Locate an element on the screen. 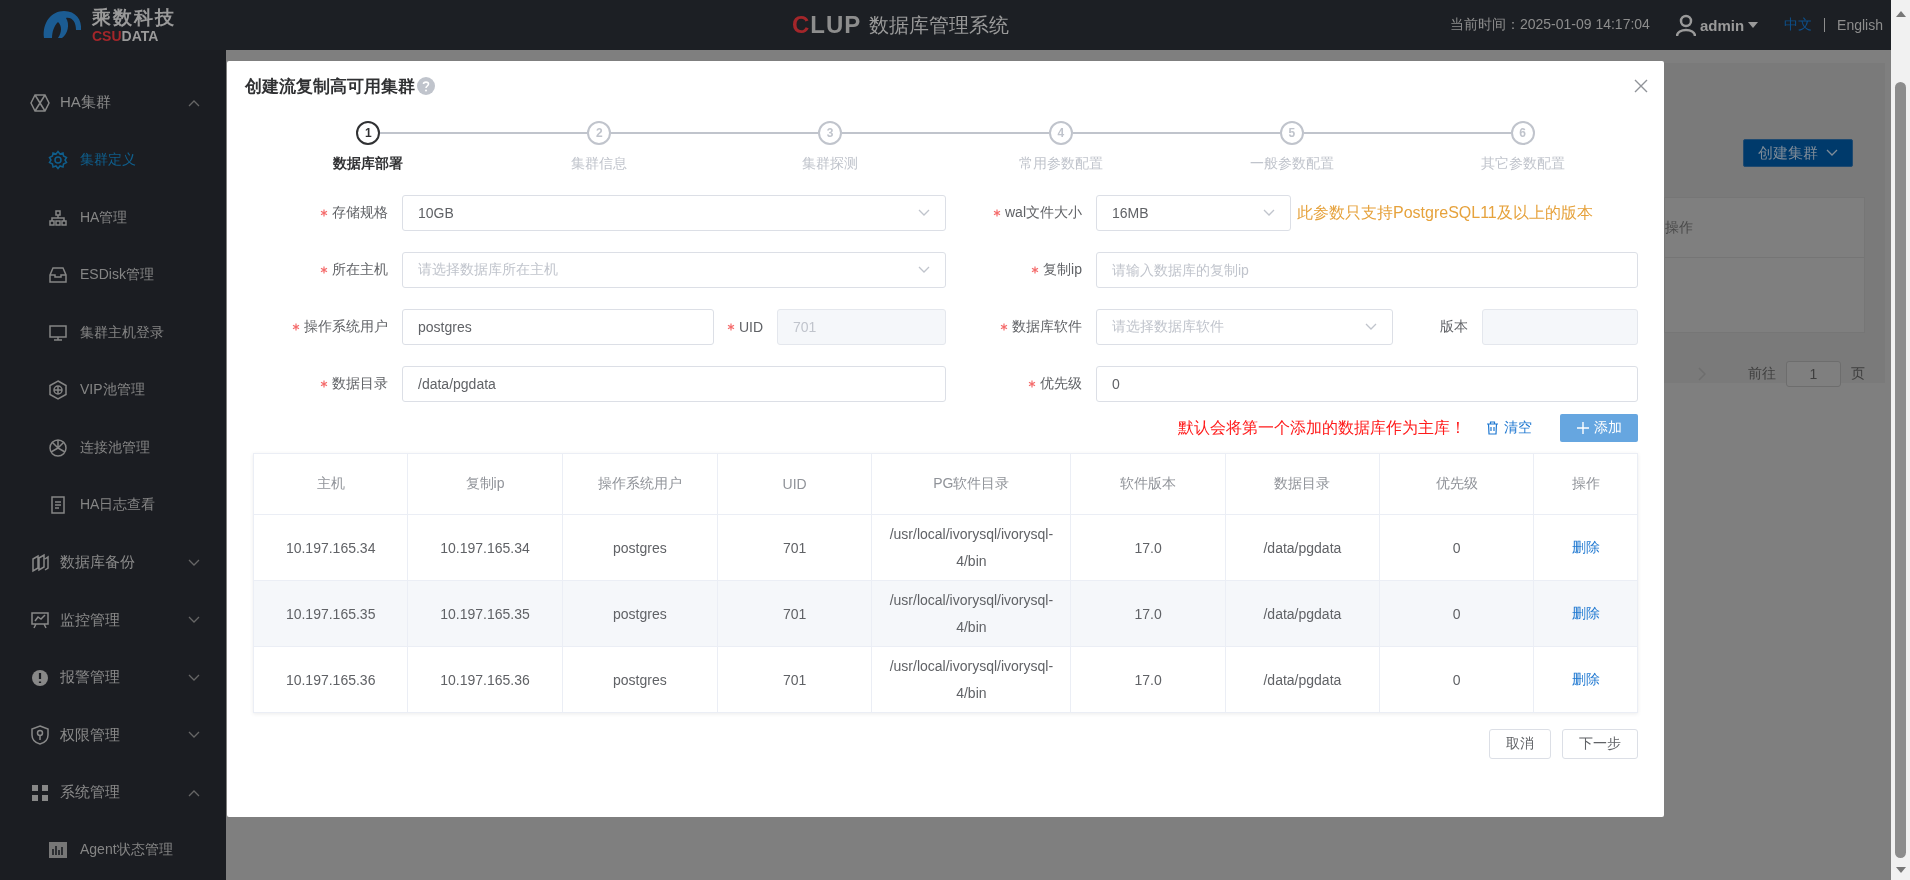 Image resolution: width=1910 pixels, height=880 pixels. plus-icon is located at coordinates (1582, 428).